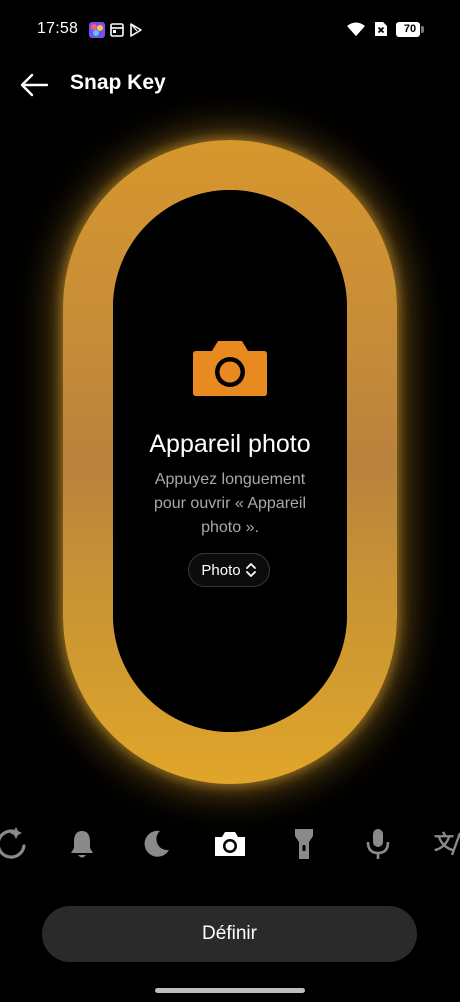 Image resolution: width=460 pixels, height=1002 pixels. Describe the element at coordinates (230, 444) in the screenshot. I see `feature-title: Appareil photo` at that location.